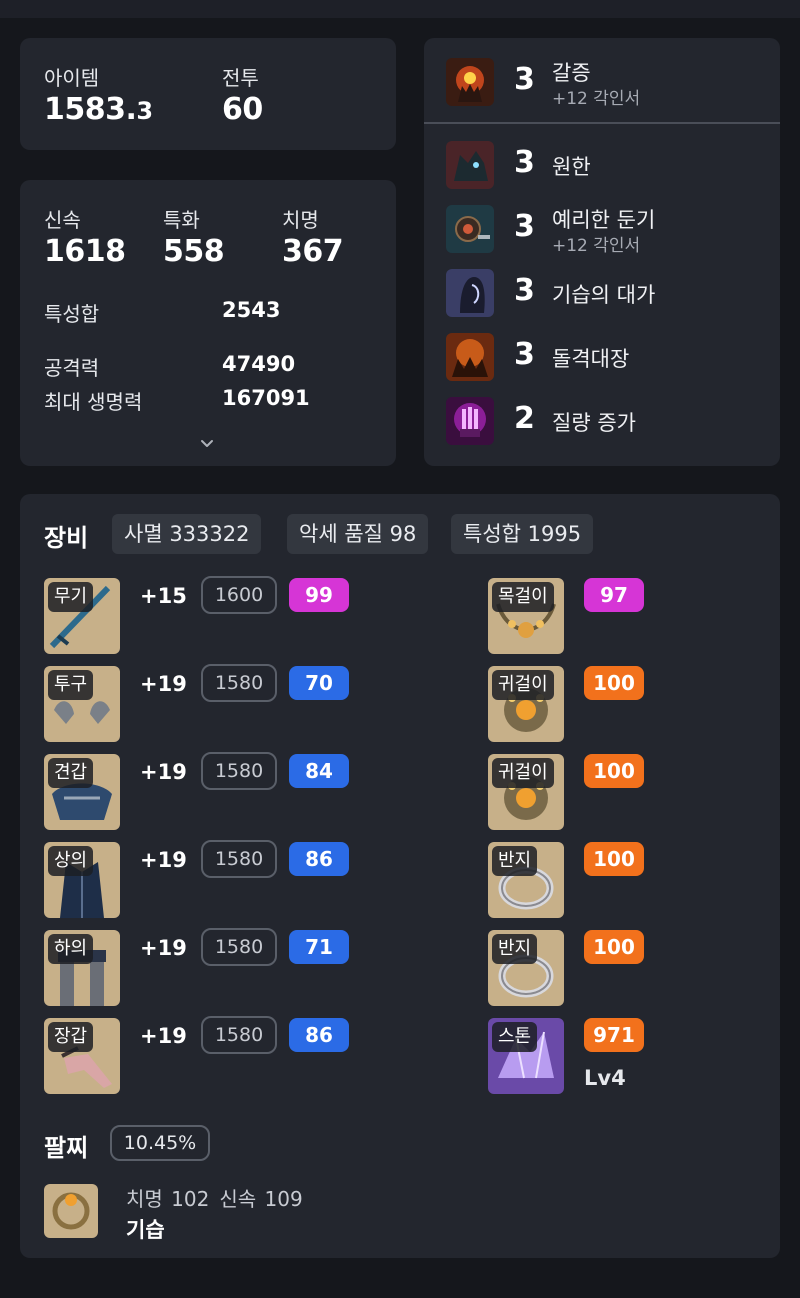 Image resolution: width=800 pixels, height=1298 pixels. What do you see at coordinates (160, 1143) in the screenshot?
I see `bracelet-percent-badge: 10.45%` at bounding box center [160, 1143].